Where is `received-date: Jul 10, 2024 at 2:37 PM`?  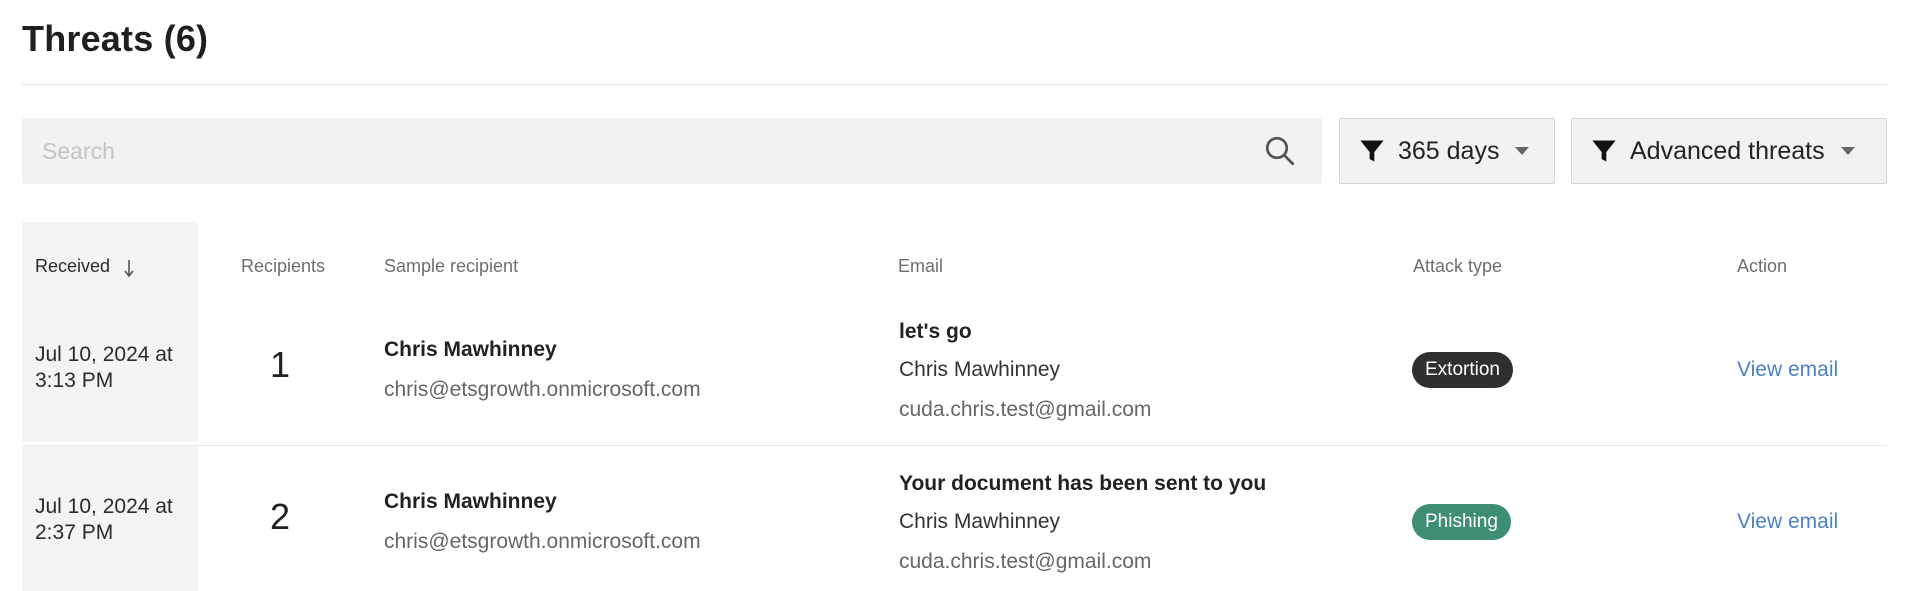
received-date: Jul 10, 2024 at 2:37 PM is located at coordinates (104, 519).